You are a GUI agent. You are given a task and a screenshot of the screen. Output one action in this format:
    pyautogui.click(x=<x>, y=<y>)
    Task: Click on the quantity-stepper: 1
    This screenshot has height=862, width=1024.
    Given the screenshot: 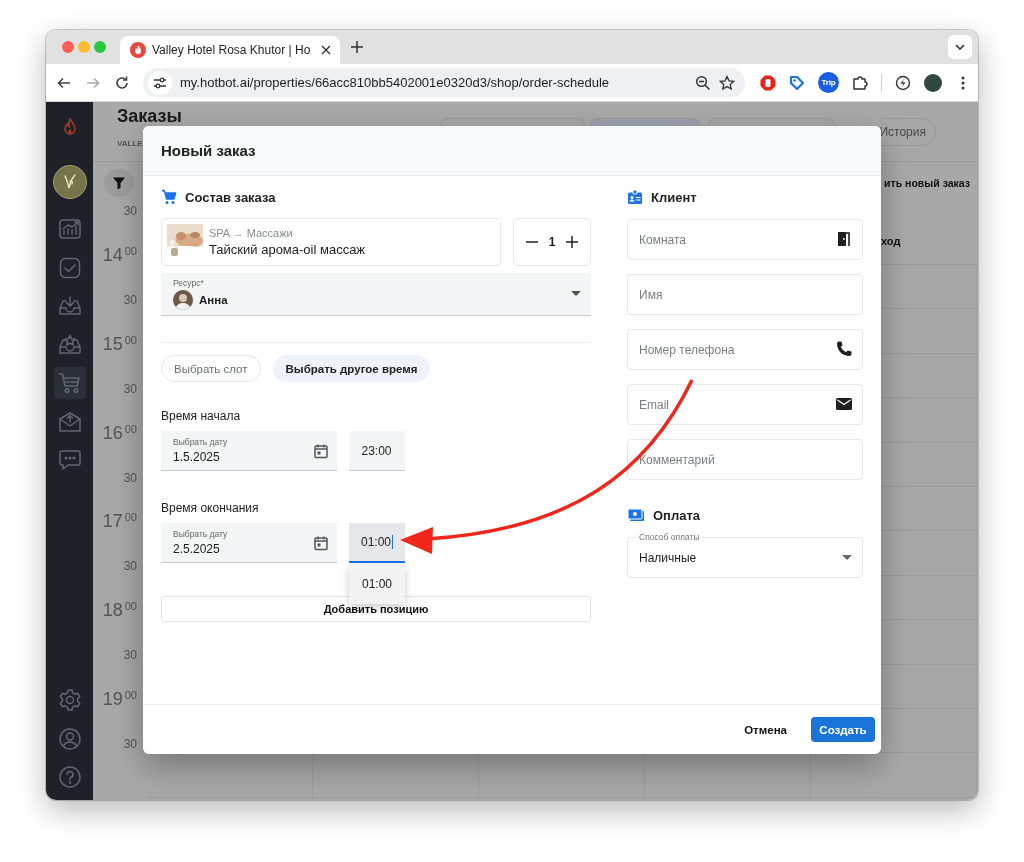 What is the action you would take?
    pyautogui.click(x=552, y=242)
    